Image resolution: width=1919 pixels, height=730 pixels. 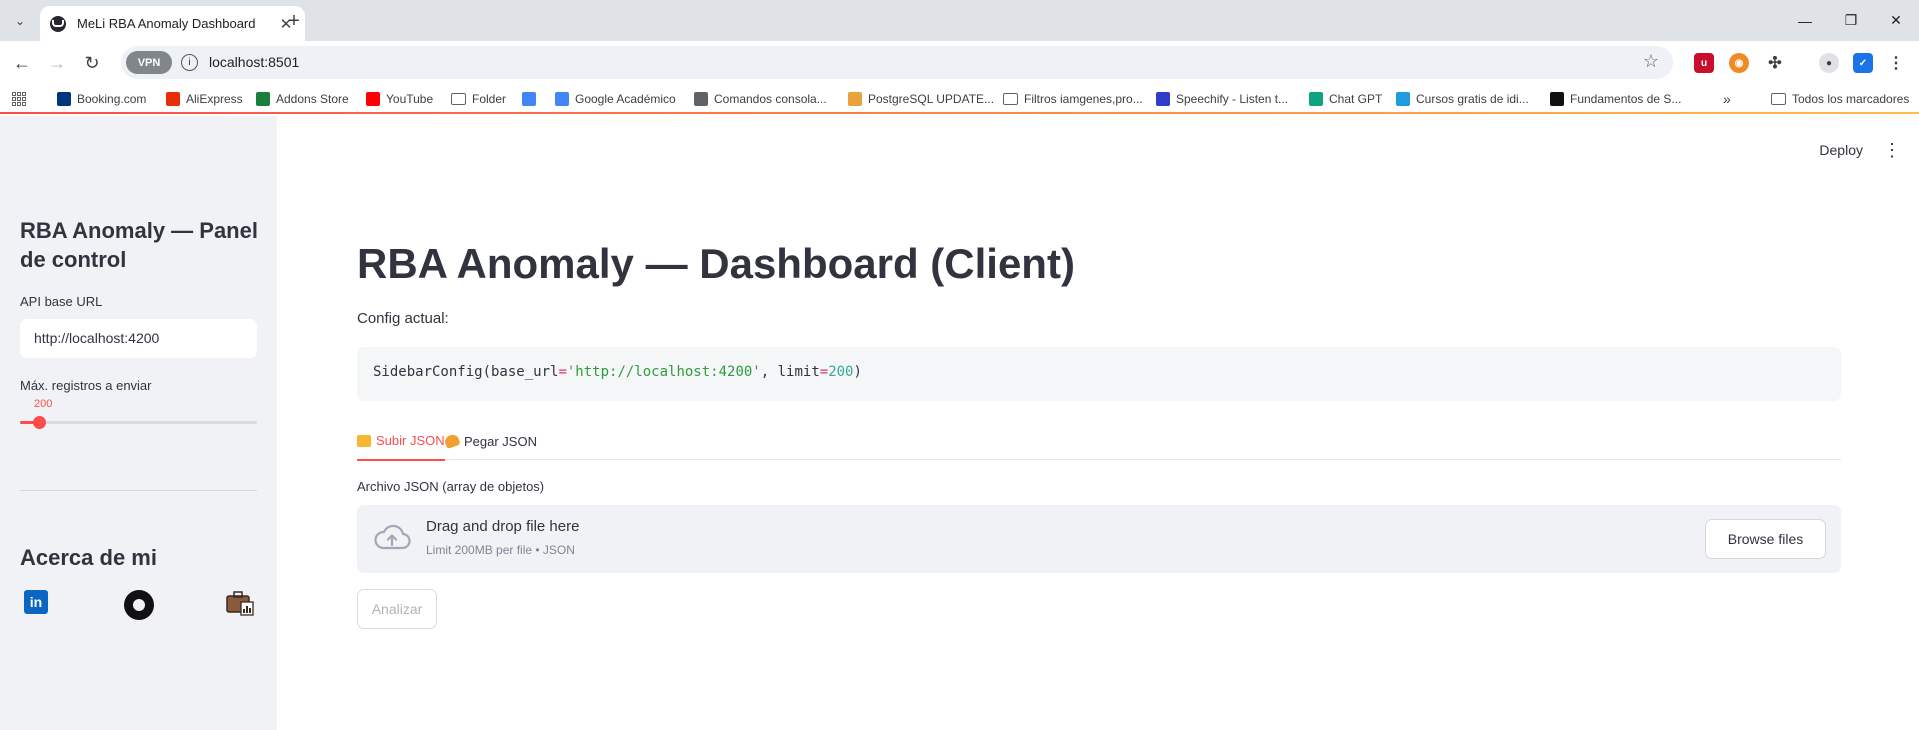 I want to click on booking-icon, so click(x=64, y=99).